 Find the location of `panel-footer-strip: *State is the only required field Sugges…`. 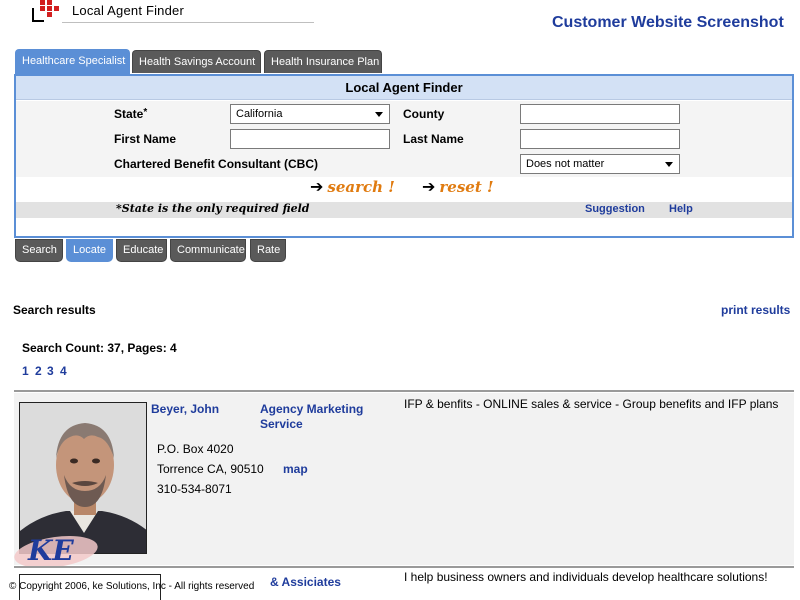

panel-footer-strip: *State is the only required field Sugges… is located at coordinates (404, 210).